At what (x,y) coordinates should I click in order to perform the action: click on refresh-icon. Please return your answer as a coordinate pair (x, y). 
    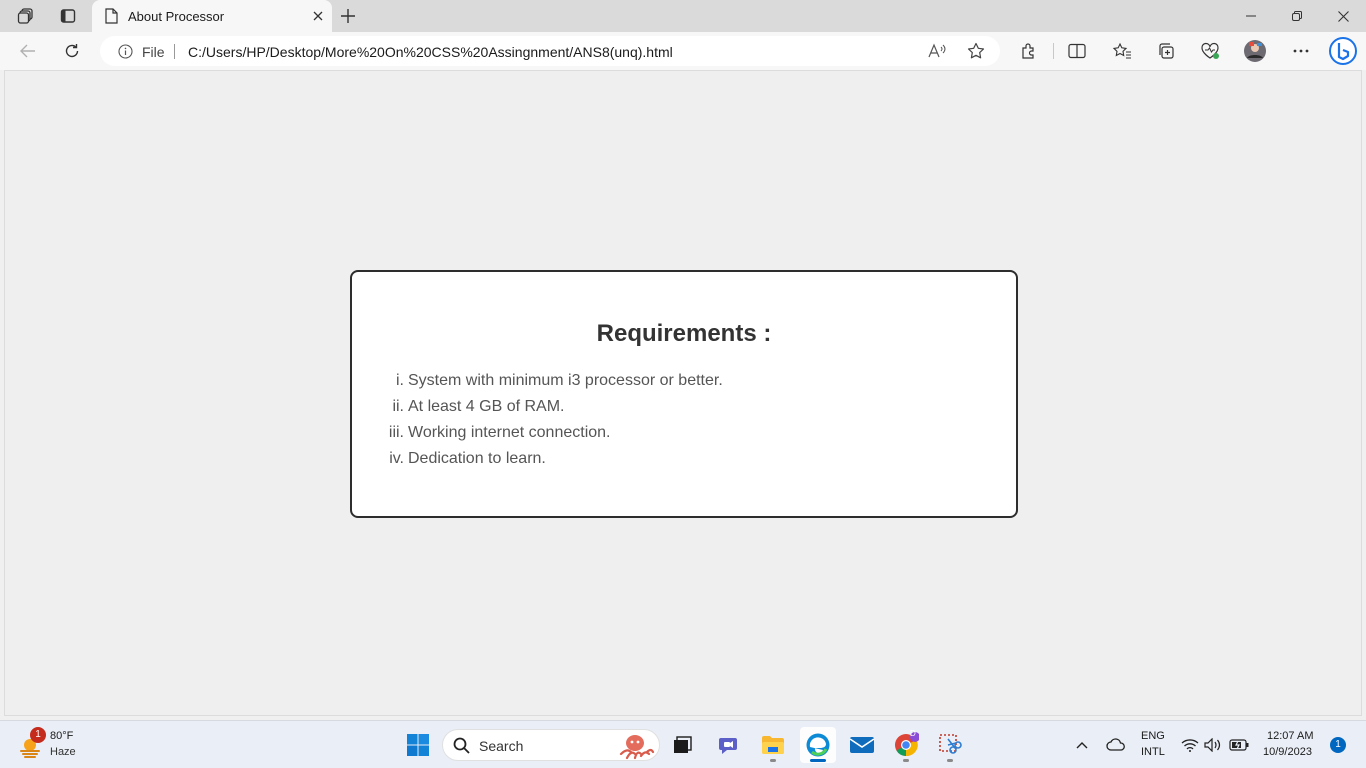
    Looking at the image, I should click on (72, 51).